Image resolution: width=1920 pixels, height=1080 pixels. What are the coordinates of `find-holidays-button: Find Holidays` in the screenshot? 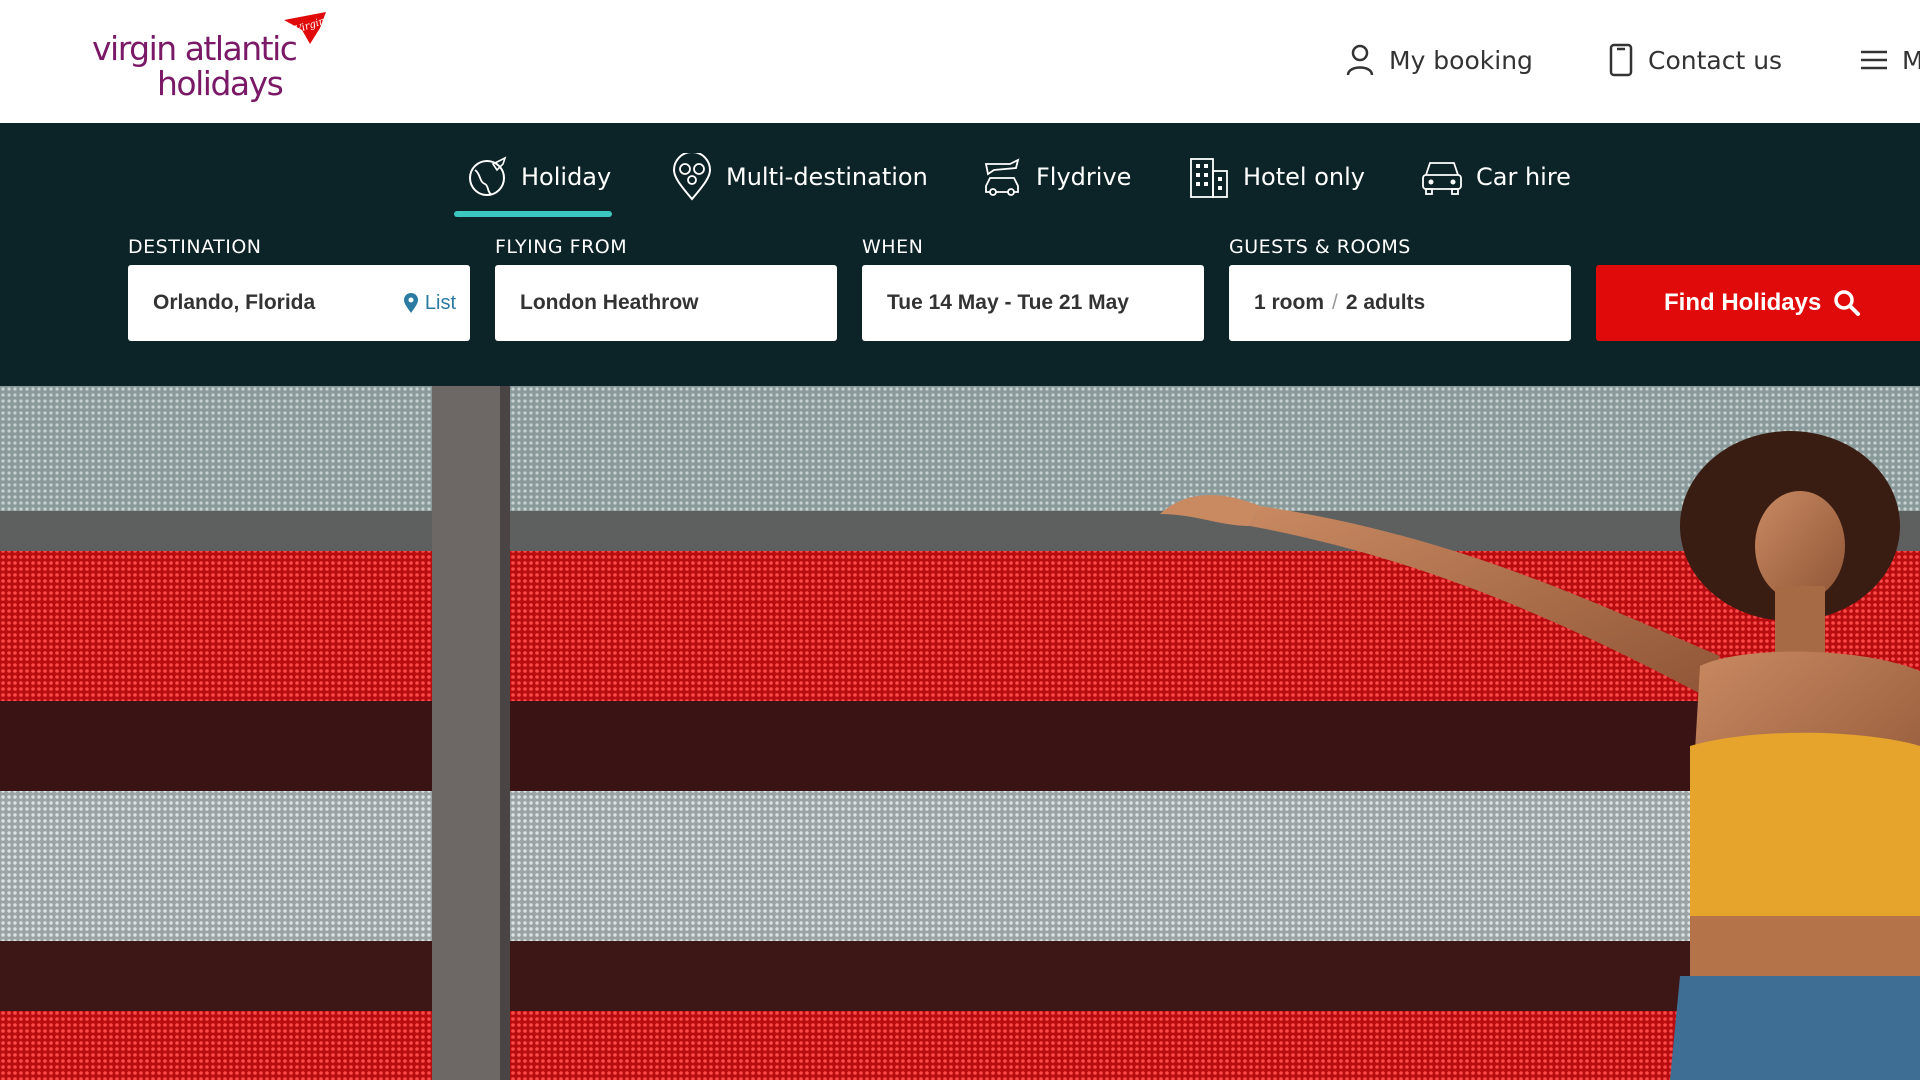 It's located at (1758, 303).